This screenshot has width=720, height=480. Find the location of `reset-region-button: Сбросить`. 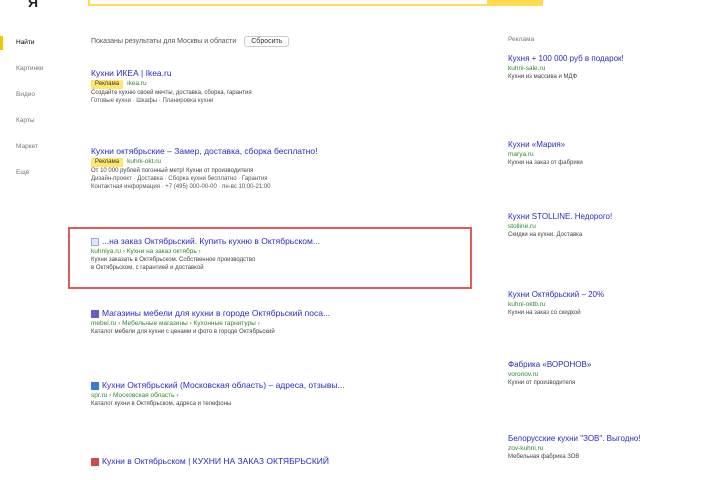

reset-region-button: Сбросить is located at coordinates (267, 41).